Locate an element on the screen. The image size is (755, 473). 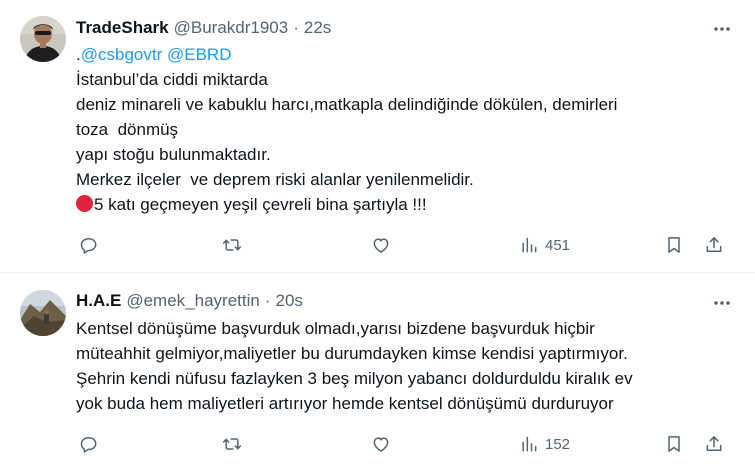
tweet-header: TradeShark @Burakdr1903 · 22s is located at coordinates (203, 29).